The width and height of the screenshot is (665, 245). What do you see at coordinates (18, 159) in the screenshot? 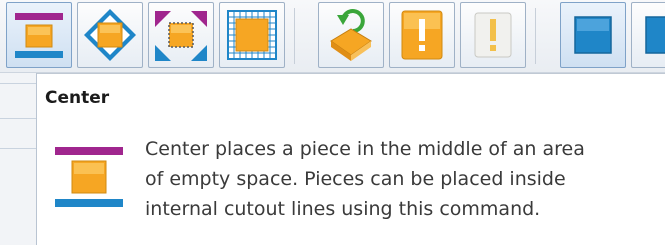
I see `app-background` at bounding box center [18, 159].